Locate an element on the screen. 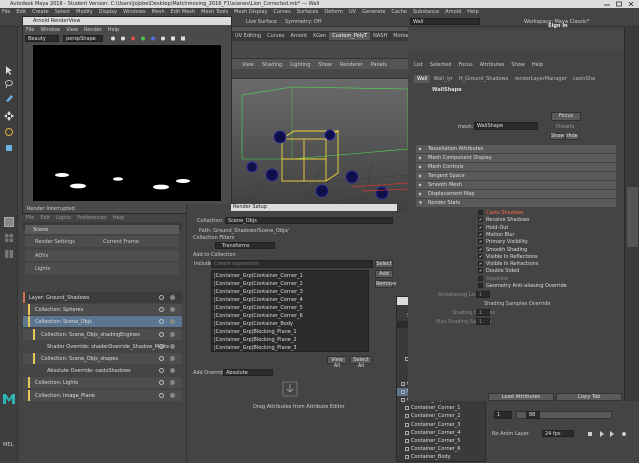 This screenshot has width=639, height=463. main-menu-item: Cache is located at coordinates (399, 12).